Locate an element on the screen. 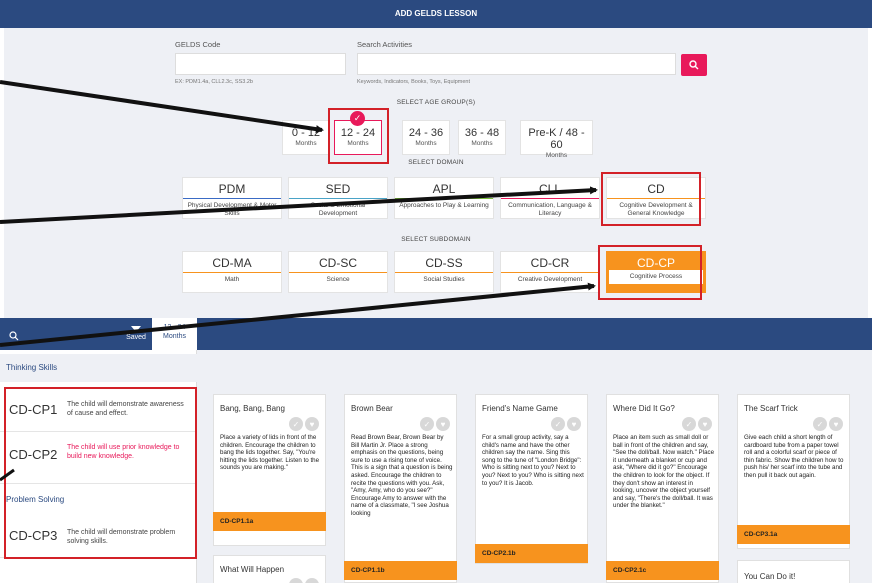  arrow-to-indicators is located at coordinates (7, 475).